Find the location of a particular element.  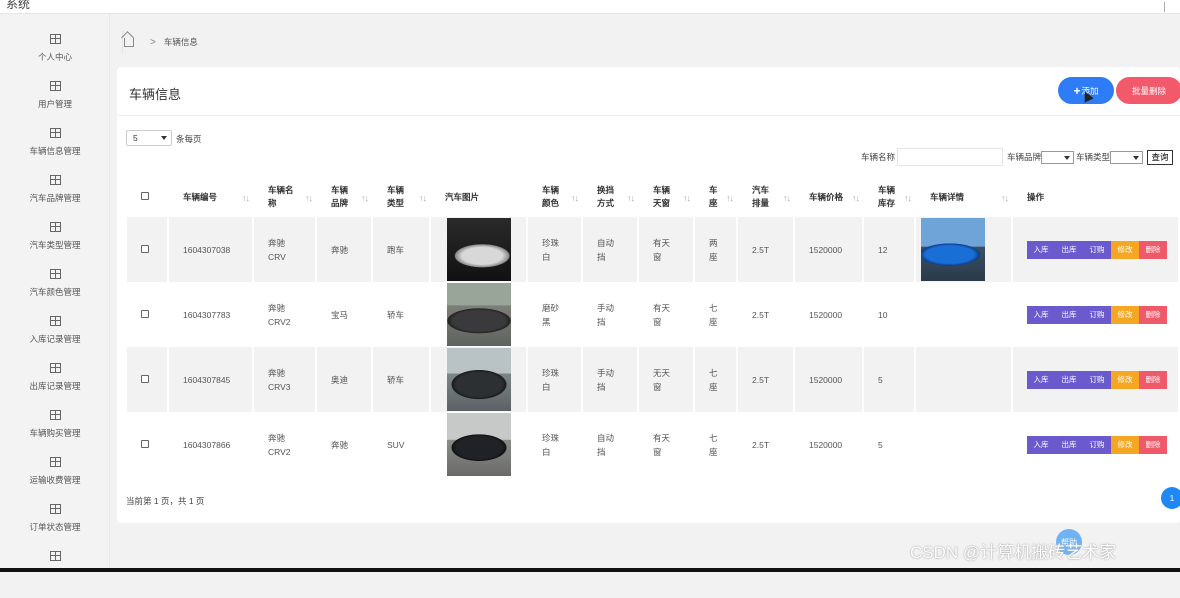

table-cell: 入库 出库 订购 修改 删除 is located at coordinates (1096, 379).